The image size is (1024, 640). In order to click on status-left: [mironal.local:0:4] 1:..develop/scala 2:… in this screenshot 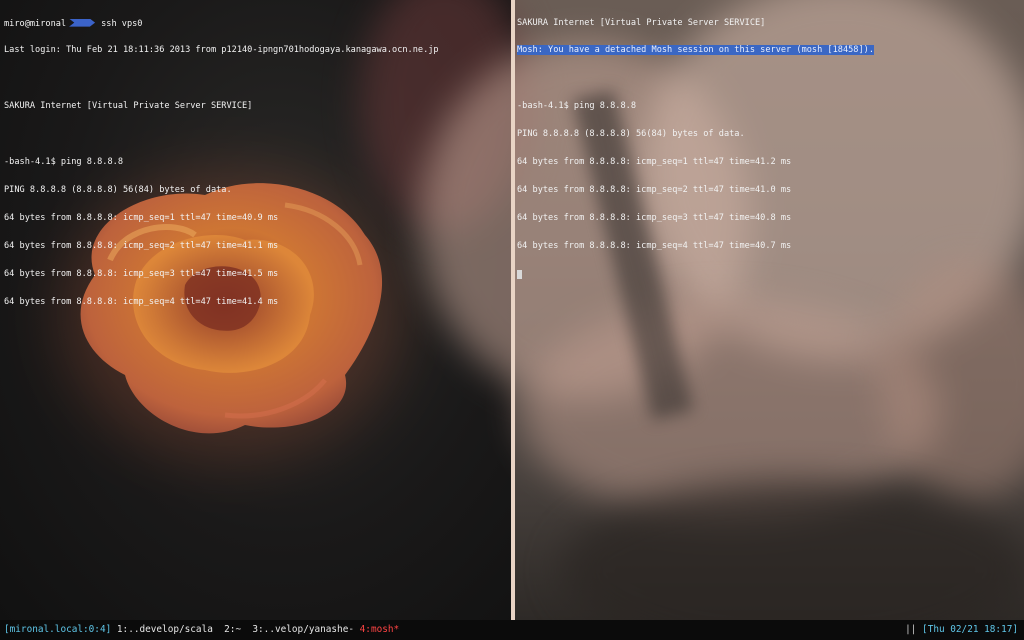, I will do `click(201, 630)`.